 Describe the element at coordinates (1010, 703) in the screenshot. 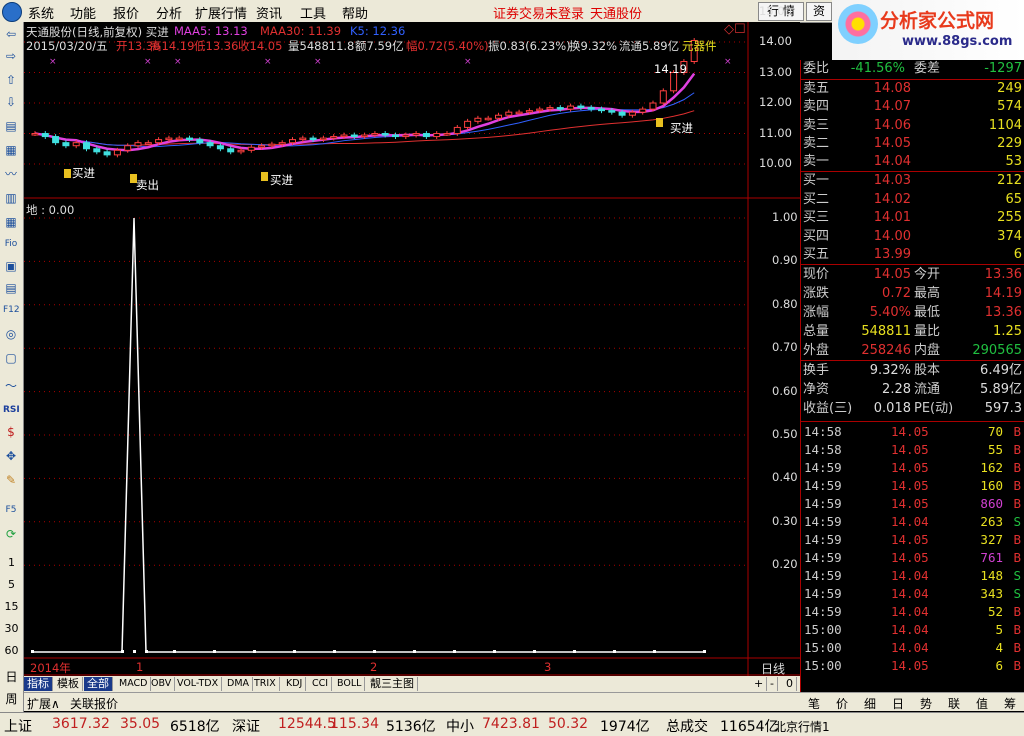

I see `tab-chips: 筹` at that location.